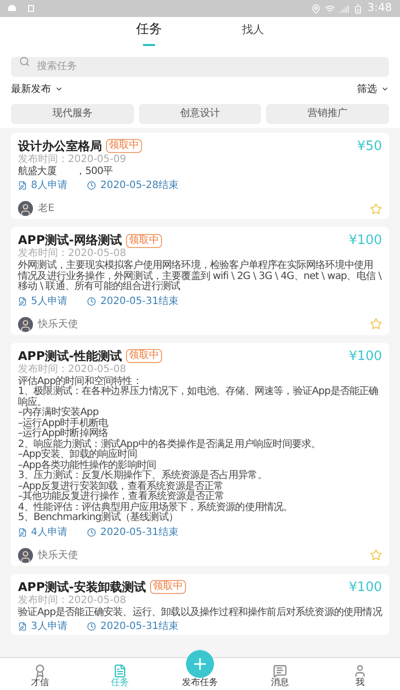 This screenshot has height=690, width=400. Describe the element at coordinates (49, 301) in the screenshot. I see `applicant-count: 5人申请` at that location.